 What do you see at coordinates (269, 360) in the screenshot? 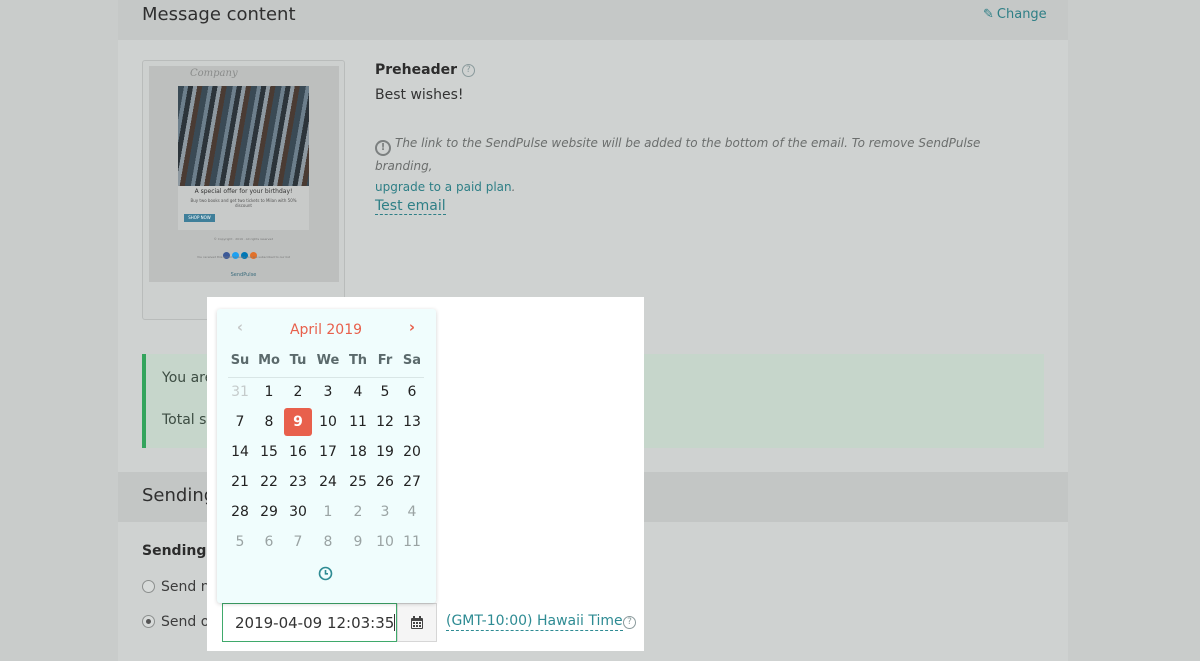
I see `weekday-label: Mo` at bounding box center [269, 360].